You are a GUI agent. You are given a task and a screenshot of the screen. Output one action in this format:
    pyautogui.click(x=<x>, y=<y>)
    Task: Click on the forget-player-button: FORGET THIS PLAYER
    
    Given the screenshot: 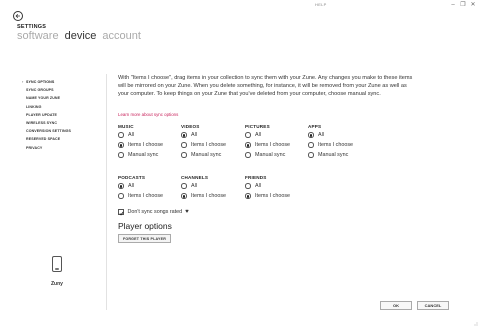 What is the action you would take?
    pyautogui.click(x=145, y=238)
    